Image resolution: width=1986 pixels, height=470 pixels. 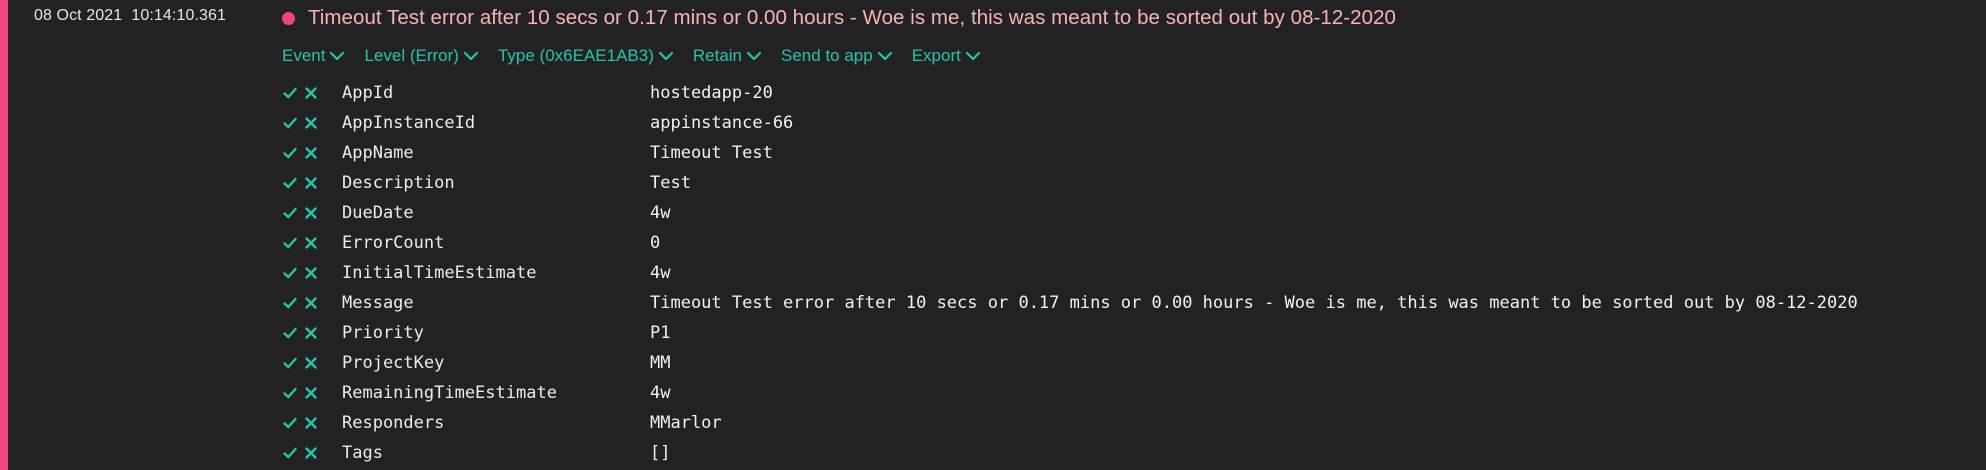 I want to click on property-name: Priority, so click(x=383, y=333).